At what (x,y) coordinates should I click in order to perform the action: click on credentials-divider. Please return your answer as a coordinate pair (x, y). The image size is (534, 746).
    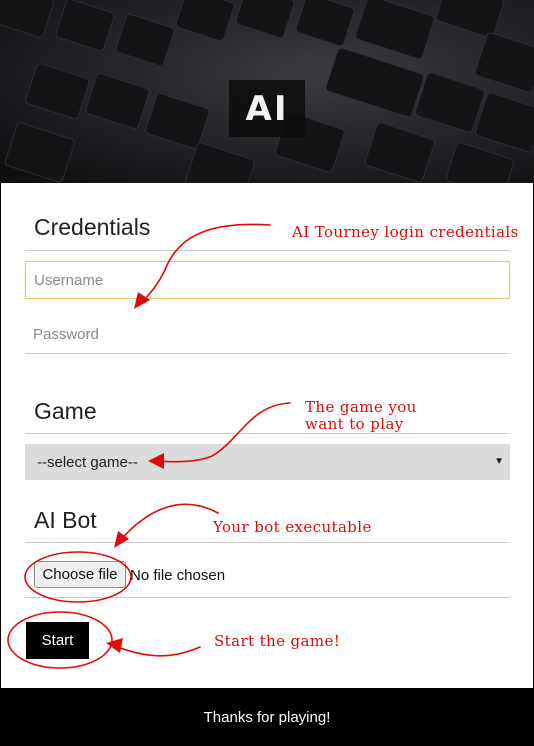
    Looking at the image, I should click on (267, 250).